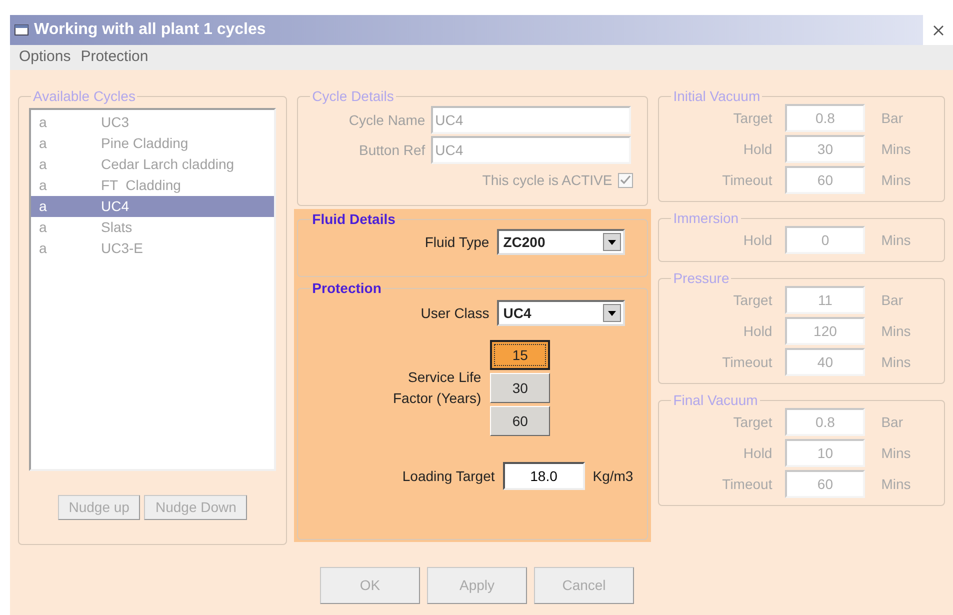 This screenshot has height=615, width=953. Describe the element at coordinates (543, 476) in the screenshot. I see `loading-target-field: 18.0` at that location.